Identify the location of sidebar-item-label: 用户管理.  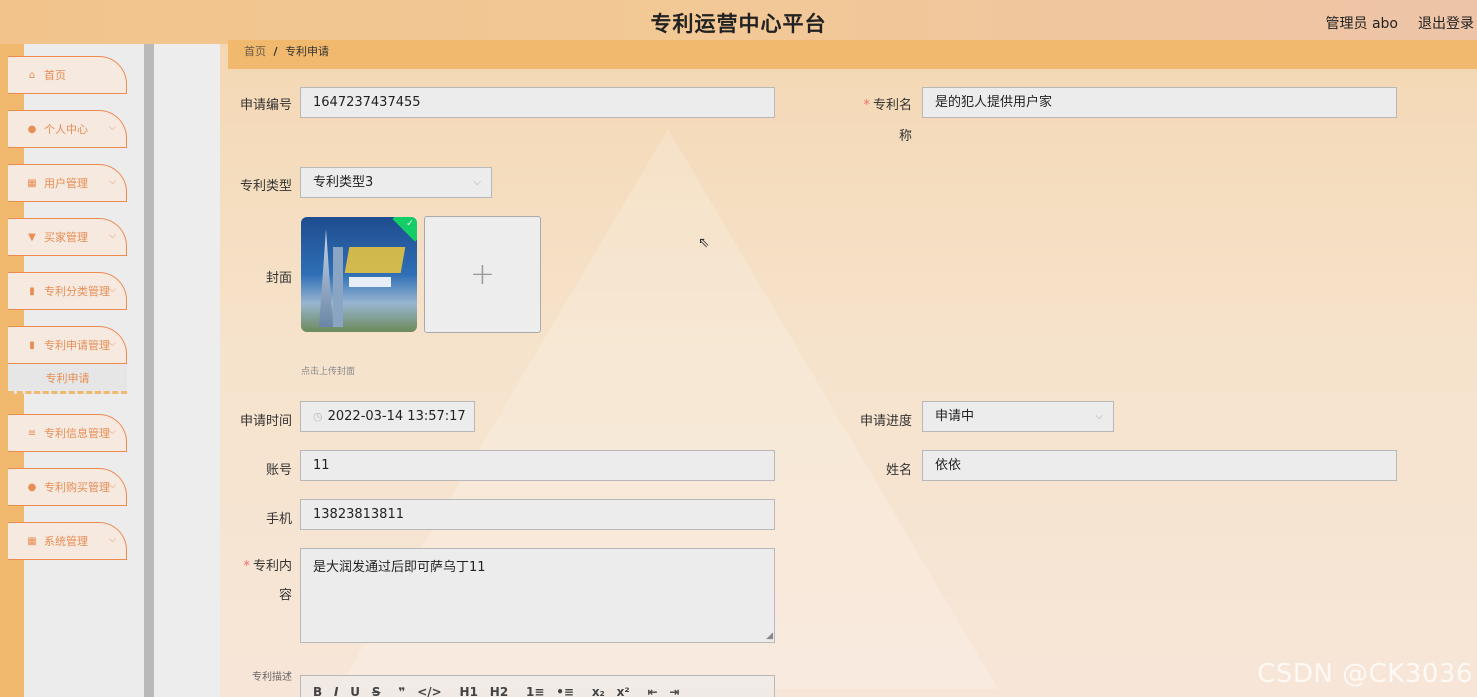
(66, 183).